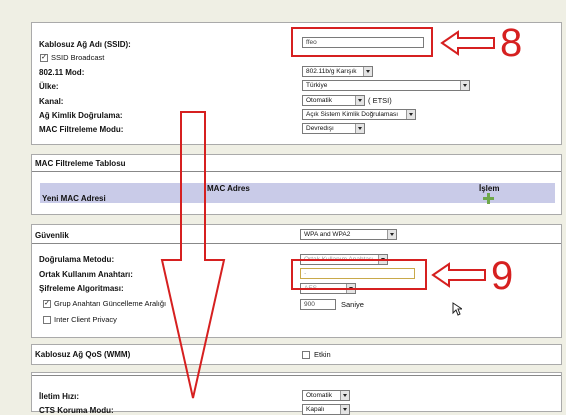  I want to click on step-8-label: 8, so click(511, 43).